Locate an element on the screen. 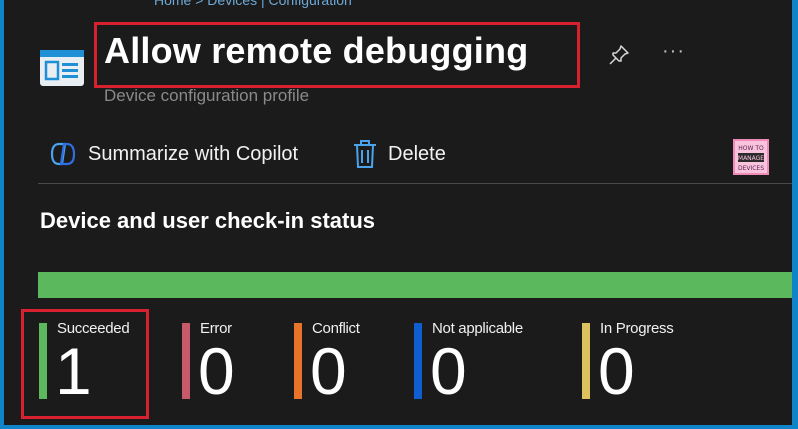 This screenshot has height=429, width=798. conflict-count: 0 is located at coordinates (328, 371).